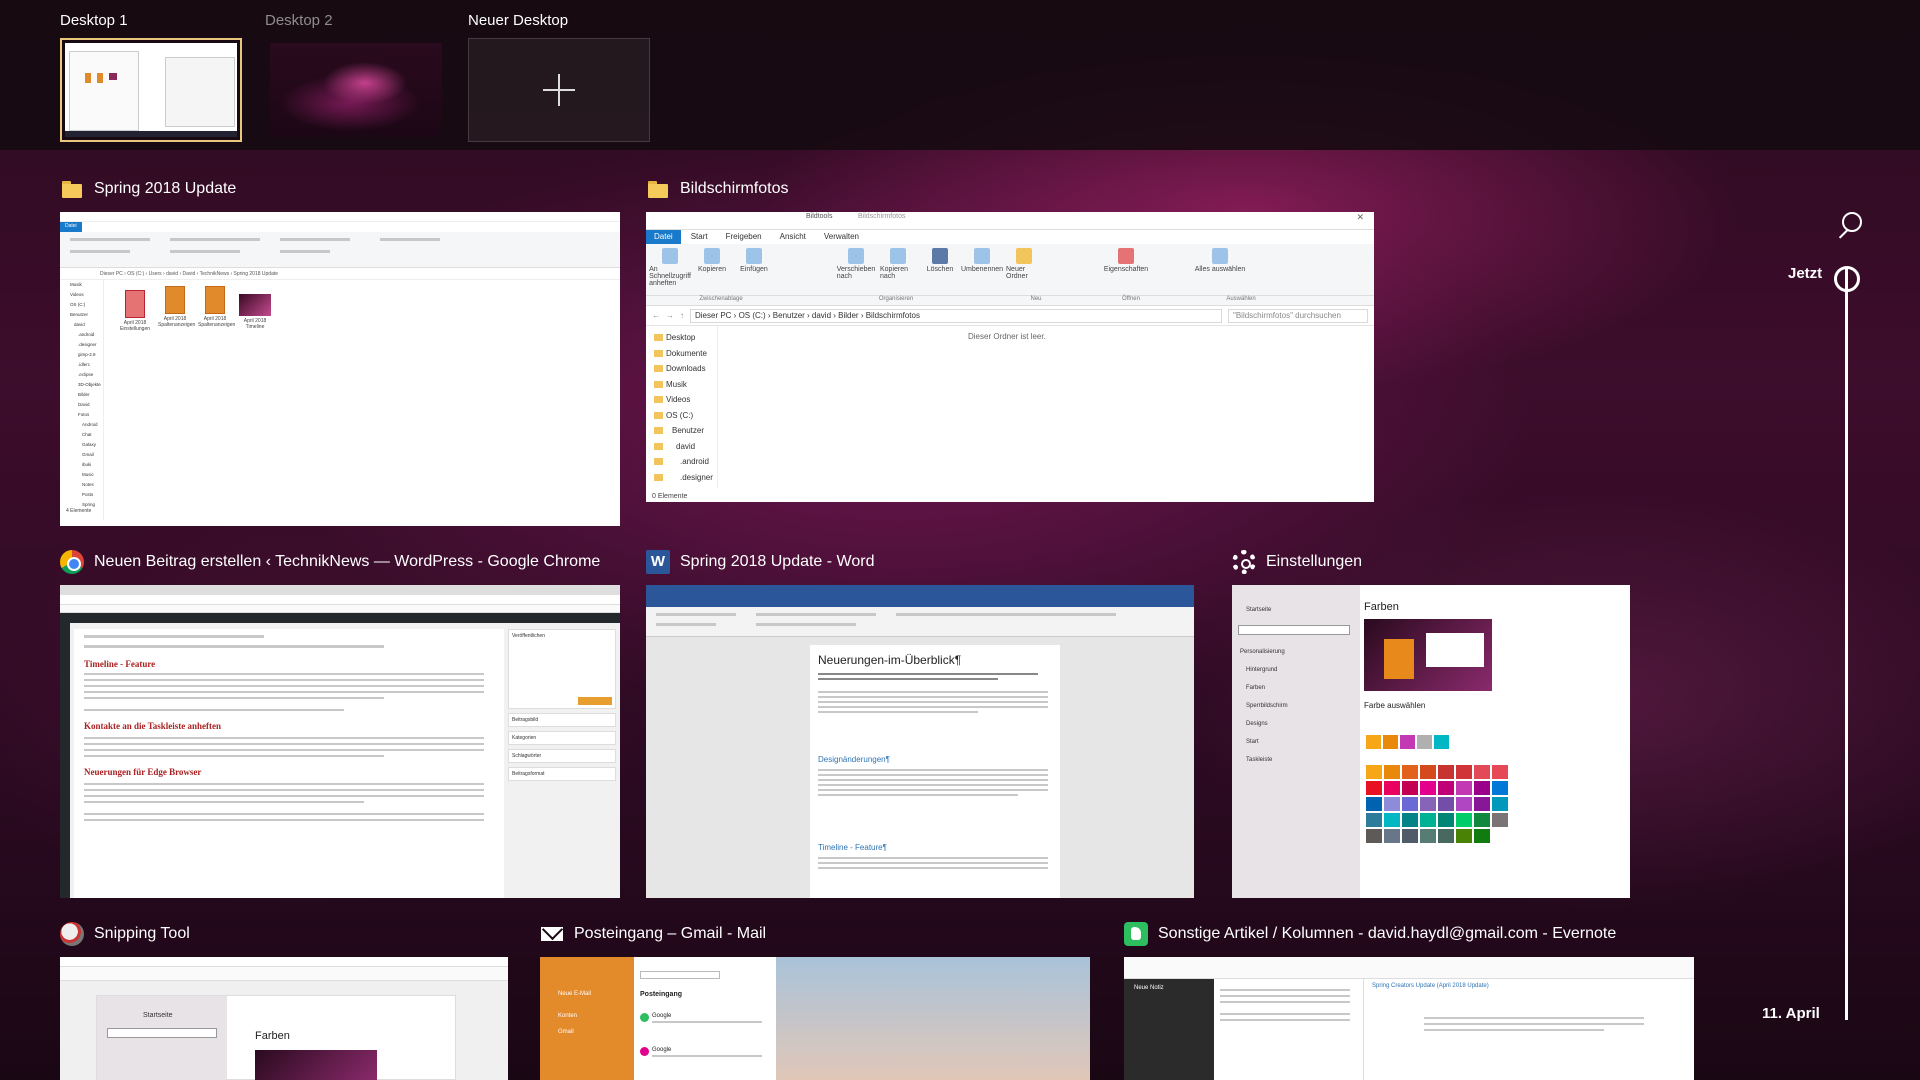 The height and width of the screenshot is (1080, 1920). I want to click on publish-box: Veröffentlichen, so click(562, 669).